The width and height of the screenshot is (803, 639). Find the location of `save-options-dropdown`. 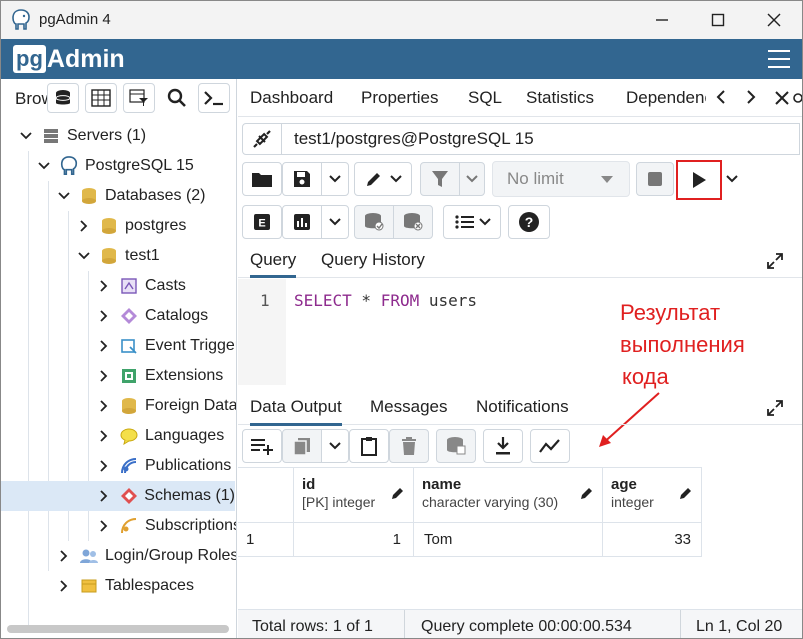

save-options-dropdown is located at coordinates (335, 179).